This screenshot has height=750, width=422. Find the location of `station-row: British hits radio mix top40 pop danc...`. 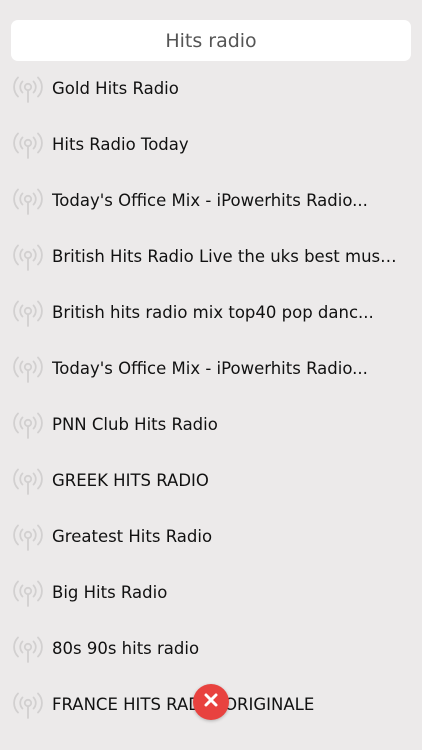

station-row: British hits radio mix top40 pop danc... is located at coordinates (211, 313).